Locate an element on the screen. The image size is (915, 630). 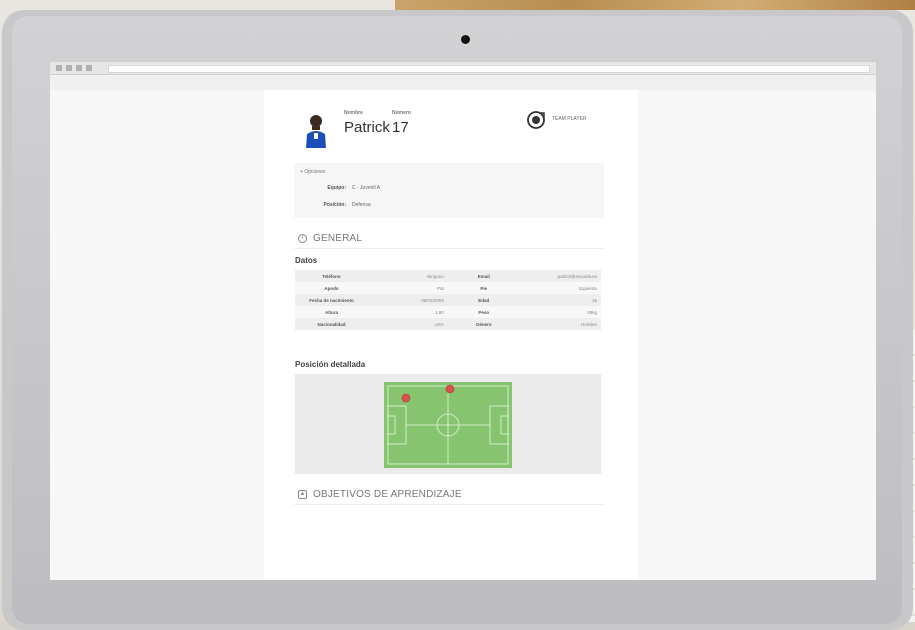
team-player-label: TEAM PLAYER is located at coordinates (569, 119).